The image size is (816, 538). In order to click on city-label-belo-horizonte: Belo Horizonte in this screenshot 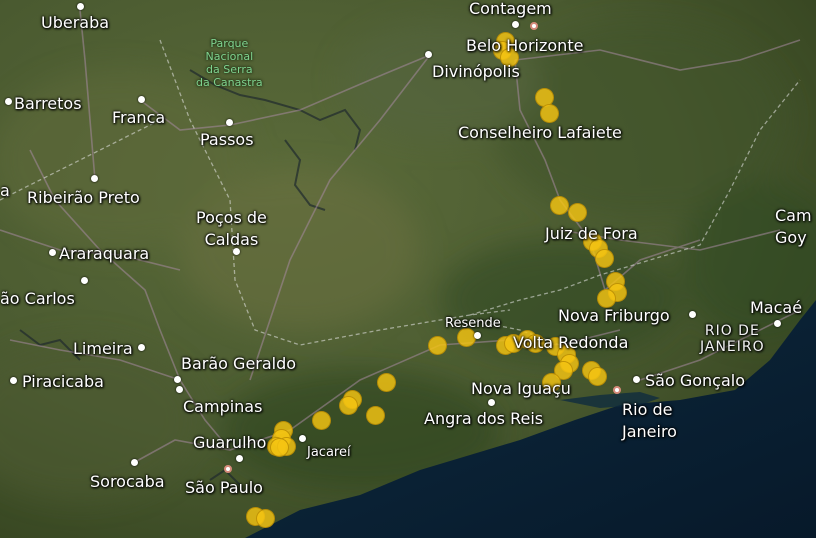, I will do `click(525, 45)`.